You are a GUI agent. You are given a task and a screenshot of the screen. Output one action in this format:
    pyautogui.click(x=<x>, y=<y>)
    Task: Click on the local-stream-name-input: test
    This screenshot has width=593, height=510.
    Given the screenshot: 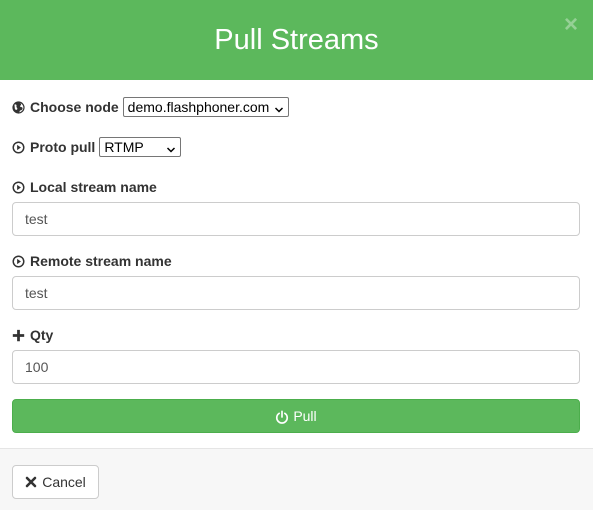 What is the action you would take?
    pyautogui.click(x=296, y=219)
    